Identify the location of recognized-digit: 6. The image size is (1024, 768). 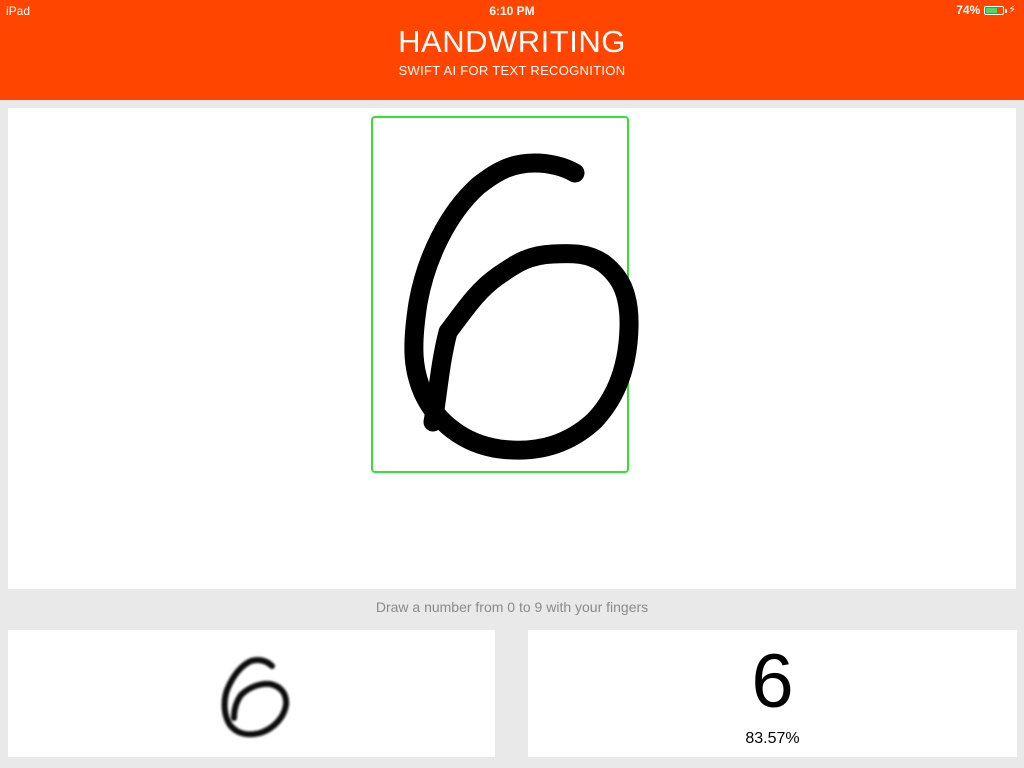
(772, 681).